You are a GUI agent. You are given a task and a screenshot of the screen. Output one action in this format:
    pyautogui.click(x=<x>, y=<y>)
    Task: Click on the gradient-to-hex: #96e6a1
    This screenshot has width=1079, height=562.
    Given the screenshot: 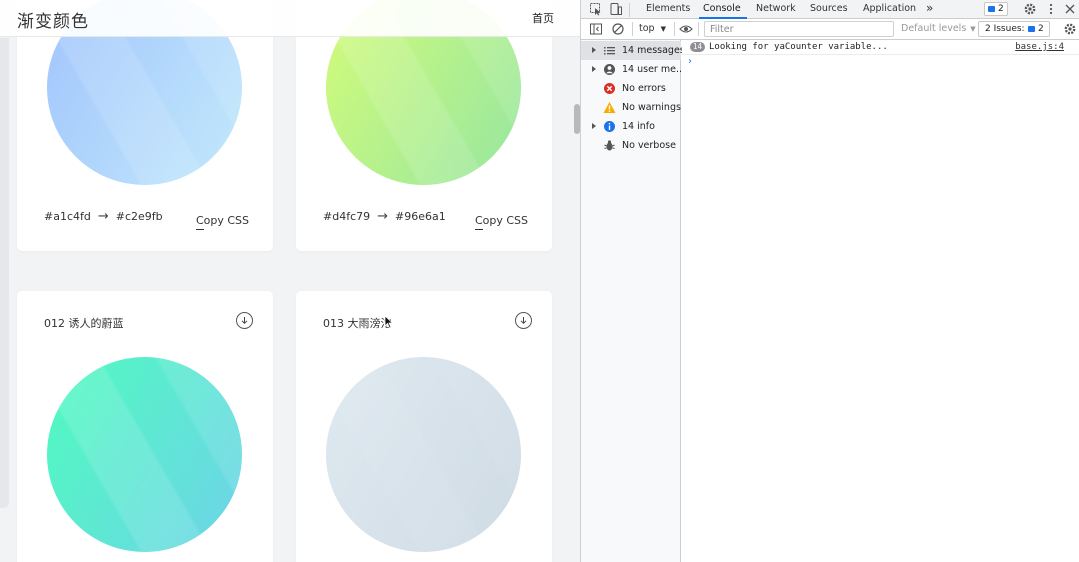 What is the action you would take?
    pyautogui.click(x=420, y=216)
    